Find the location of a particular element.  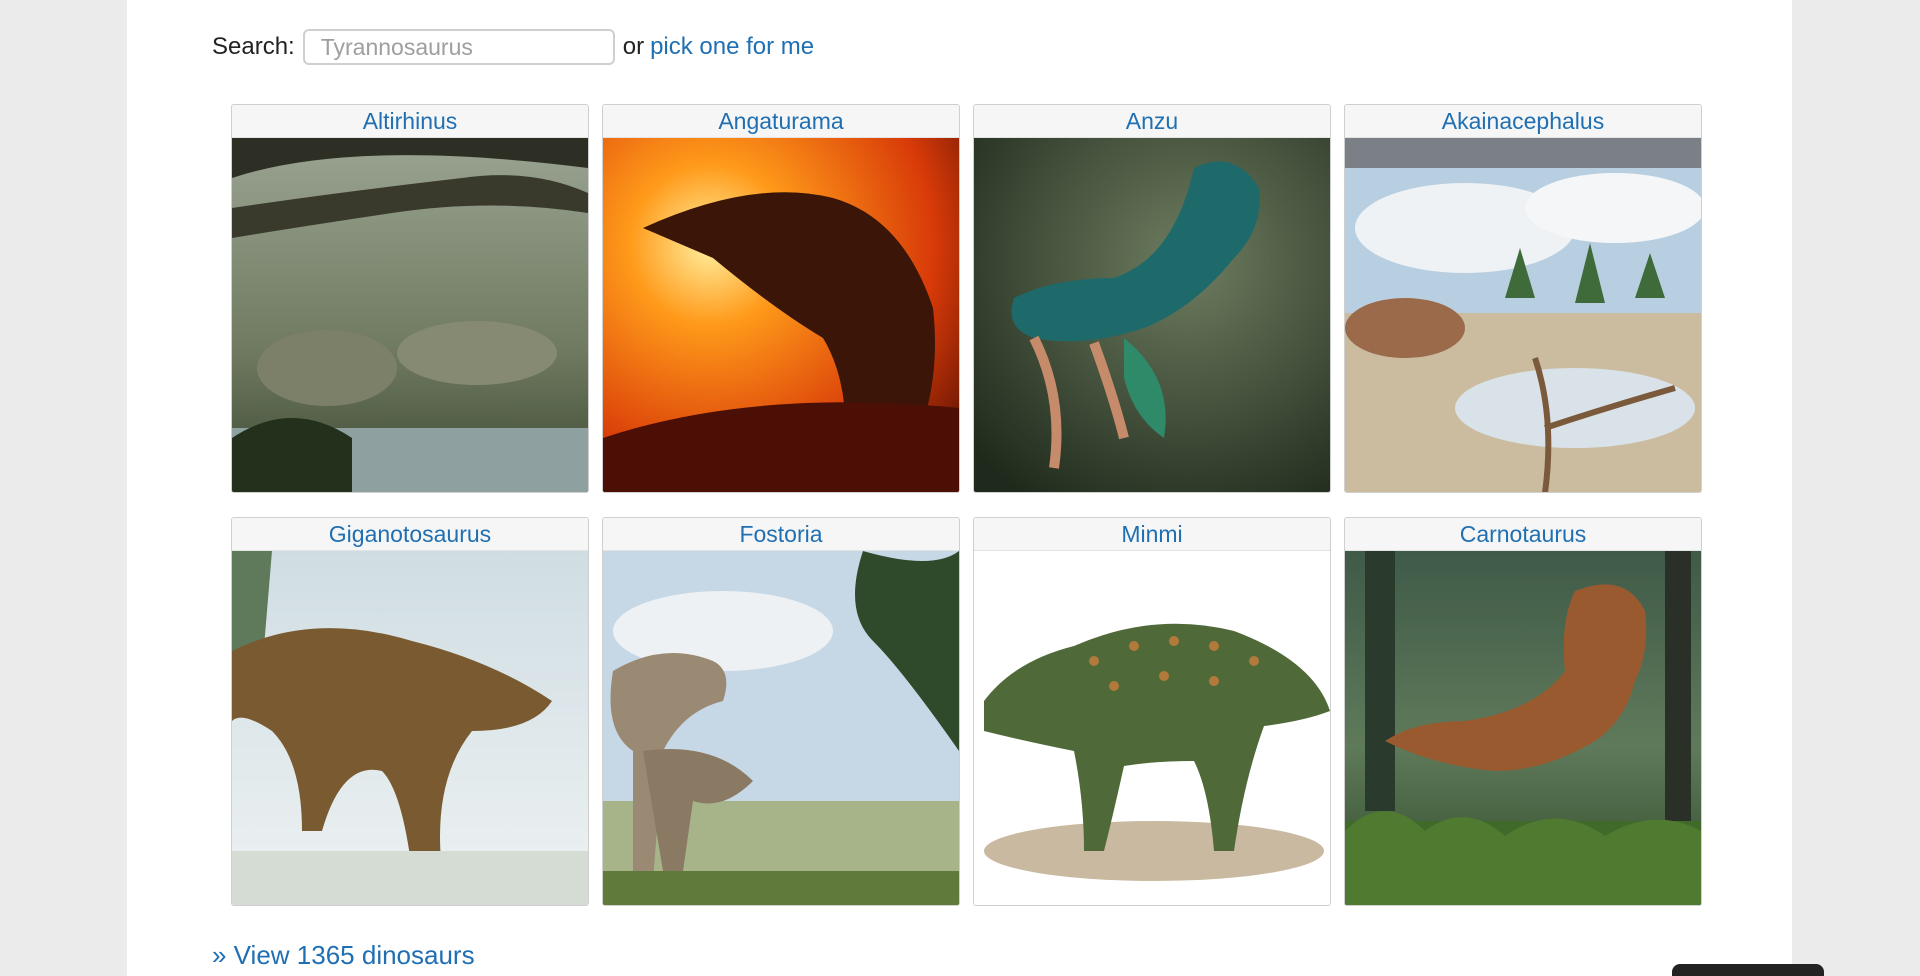

dinosaur-card-fostoria: Fostoria is located at coordinates (781, 711).